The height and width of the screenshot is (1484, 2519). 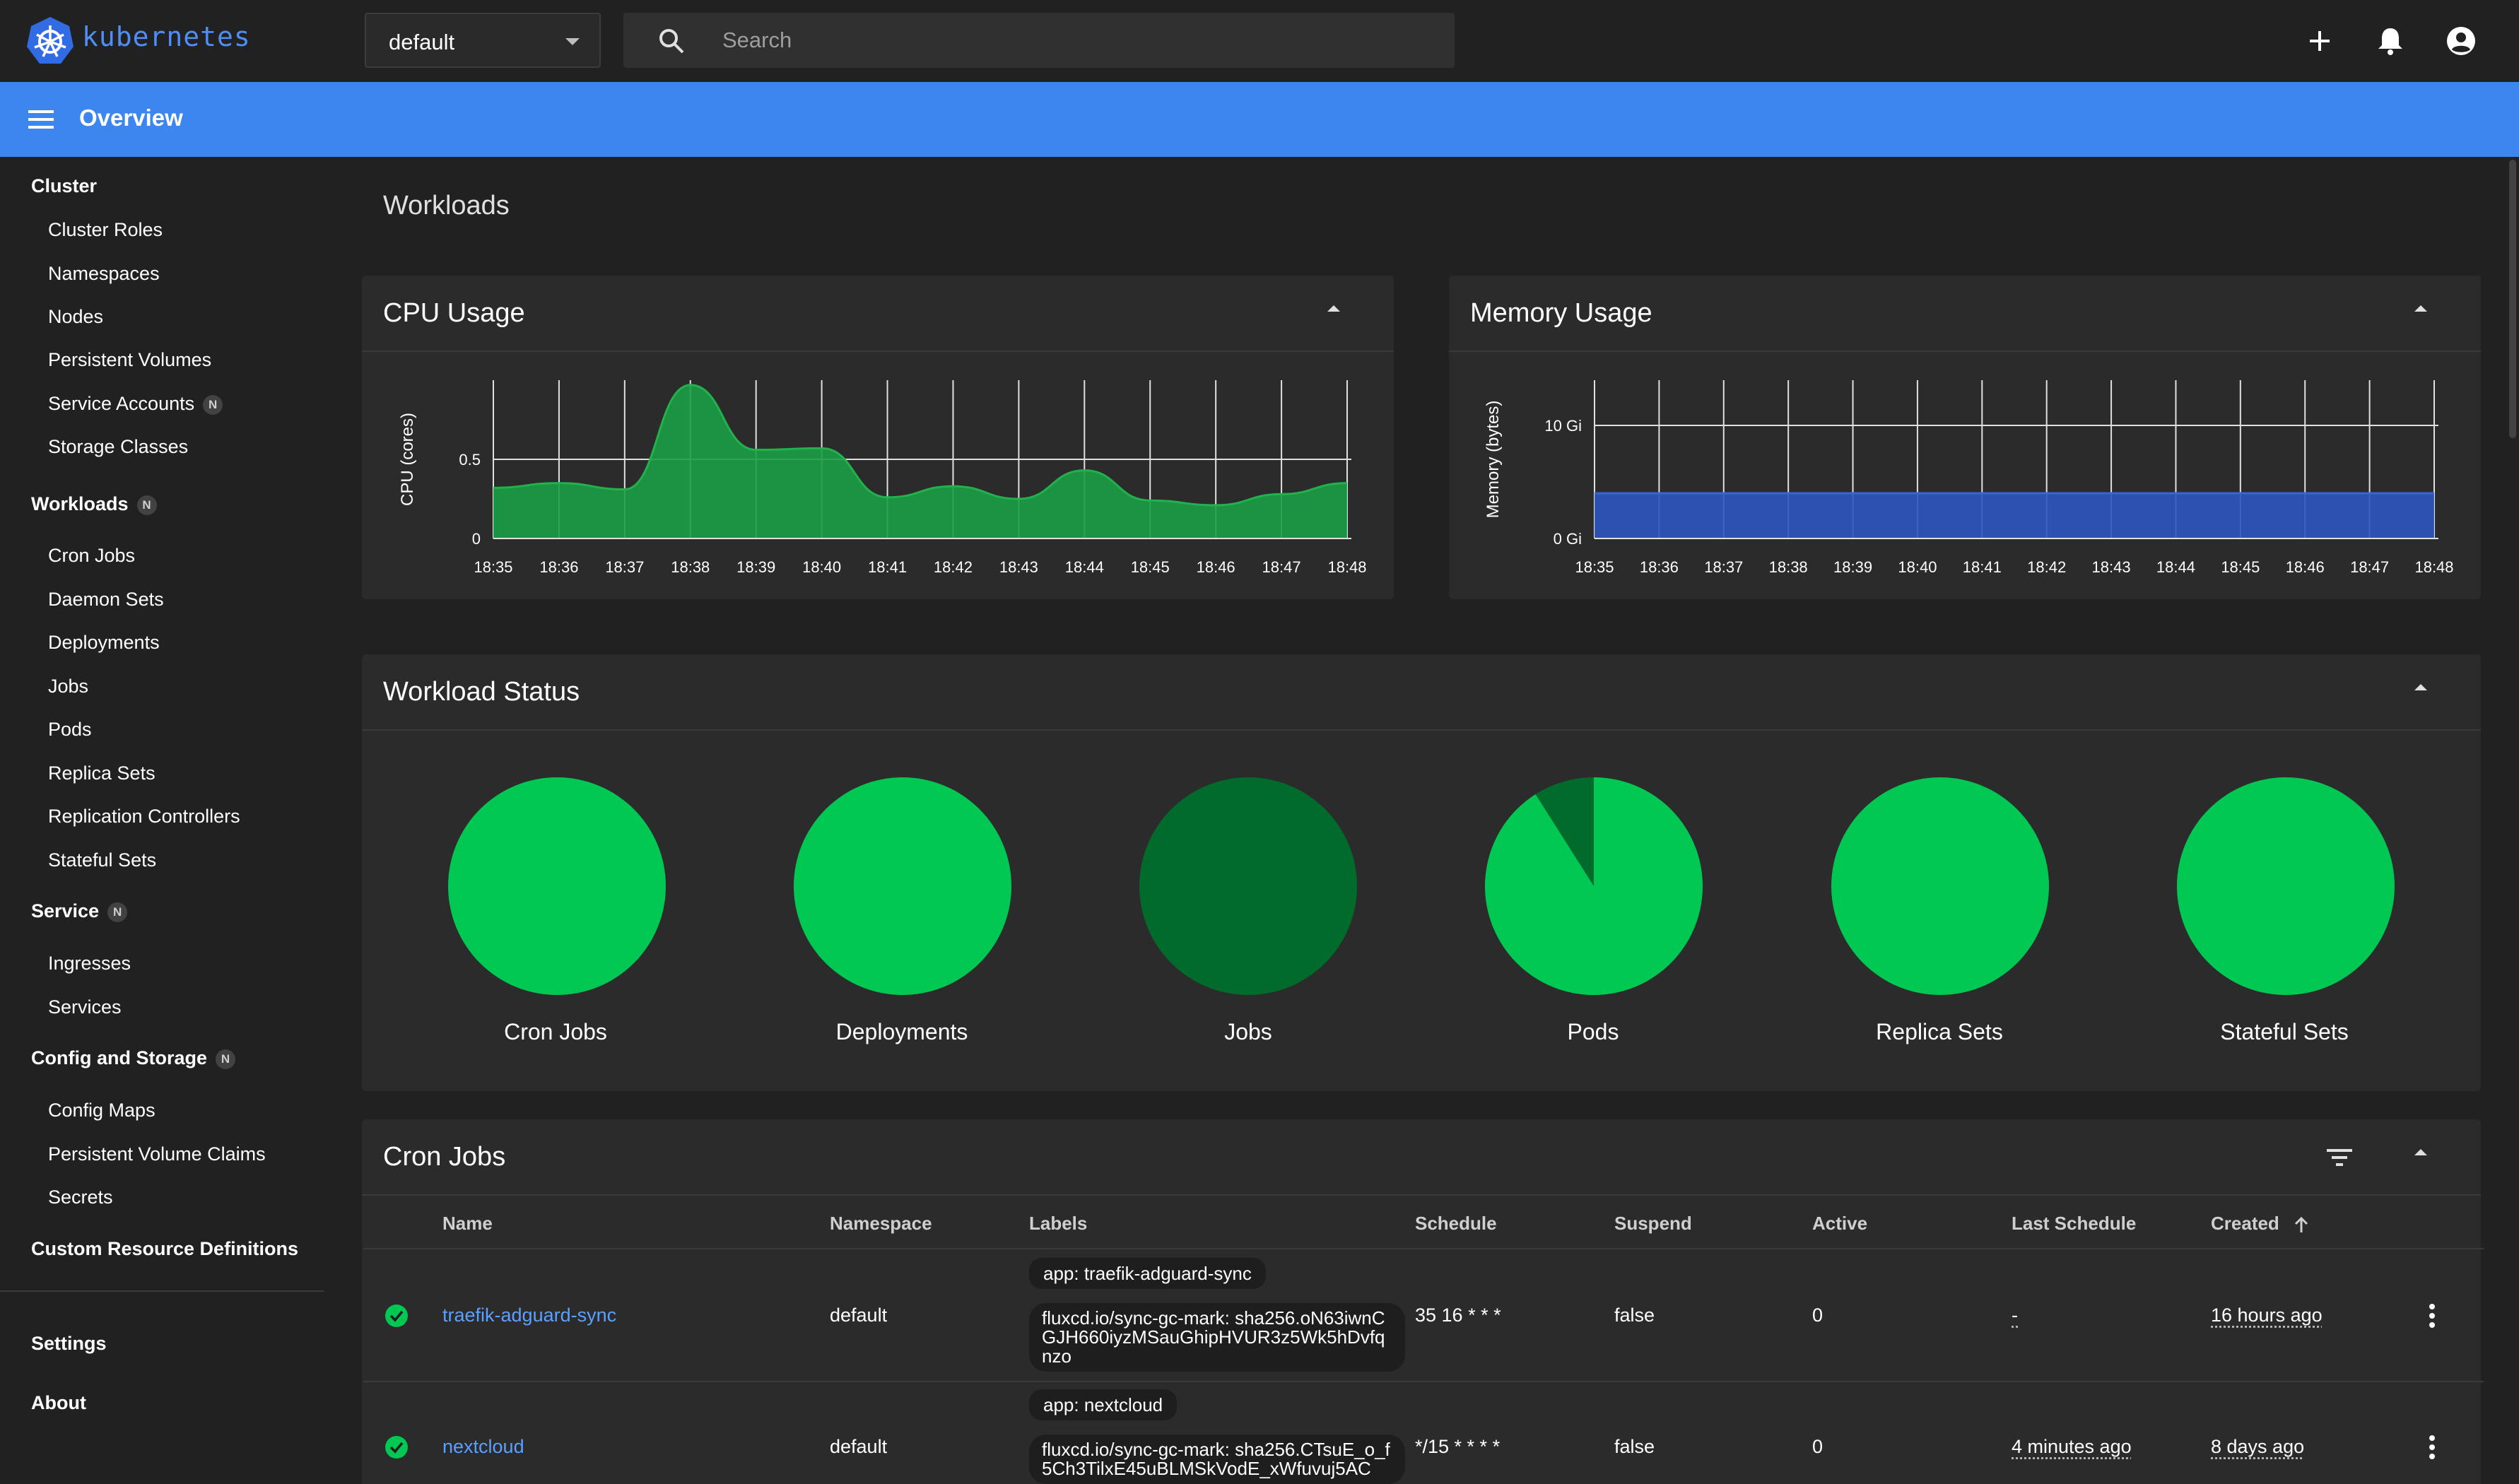 What do you see at coordinates (157, 1154) in the screenshot?
I see `sidebar-item-persistent-volume-claims: Persistent Volume Claims` at bounding box center [157, 1154].